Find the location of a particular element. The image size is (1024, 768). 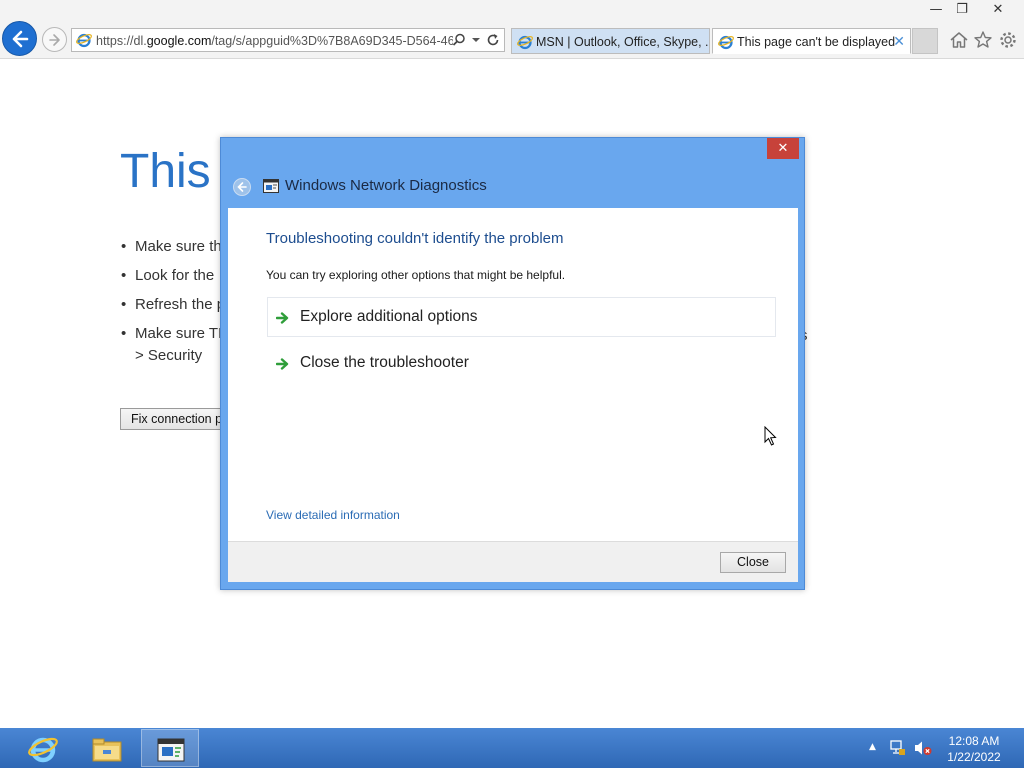

forward-button is located at coordinates (54, 39).